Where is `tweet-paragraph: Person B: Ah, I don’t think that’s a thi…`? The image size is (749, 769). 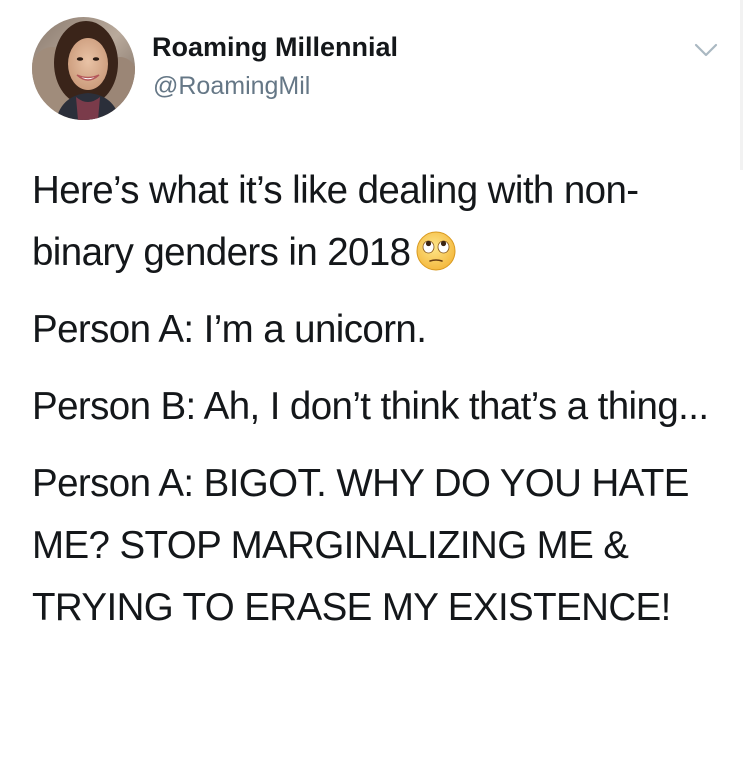
tweet-paragraph: Person B: Ah, I don’t think that’s a thi… is located at coordinates (370, 406).